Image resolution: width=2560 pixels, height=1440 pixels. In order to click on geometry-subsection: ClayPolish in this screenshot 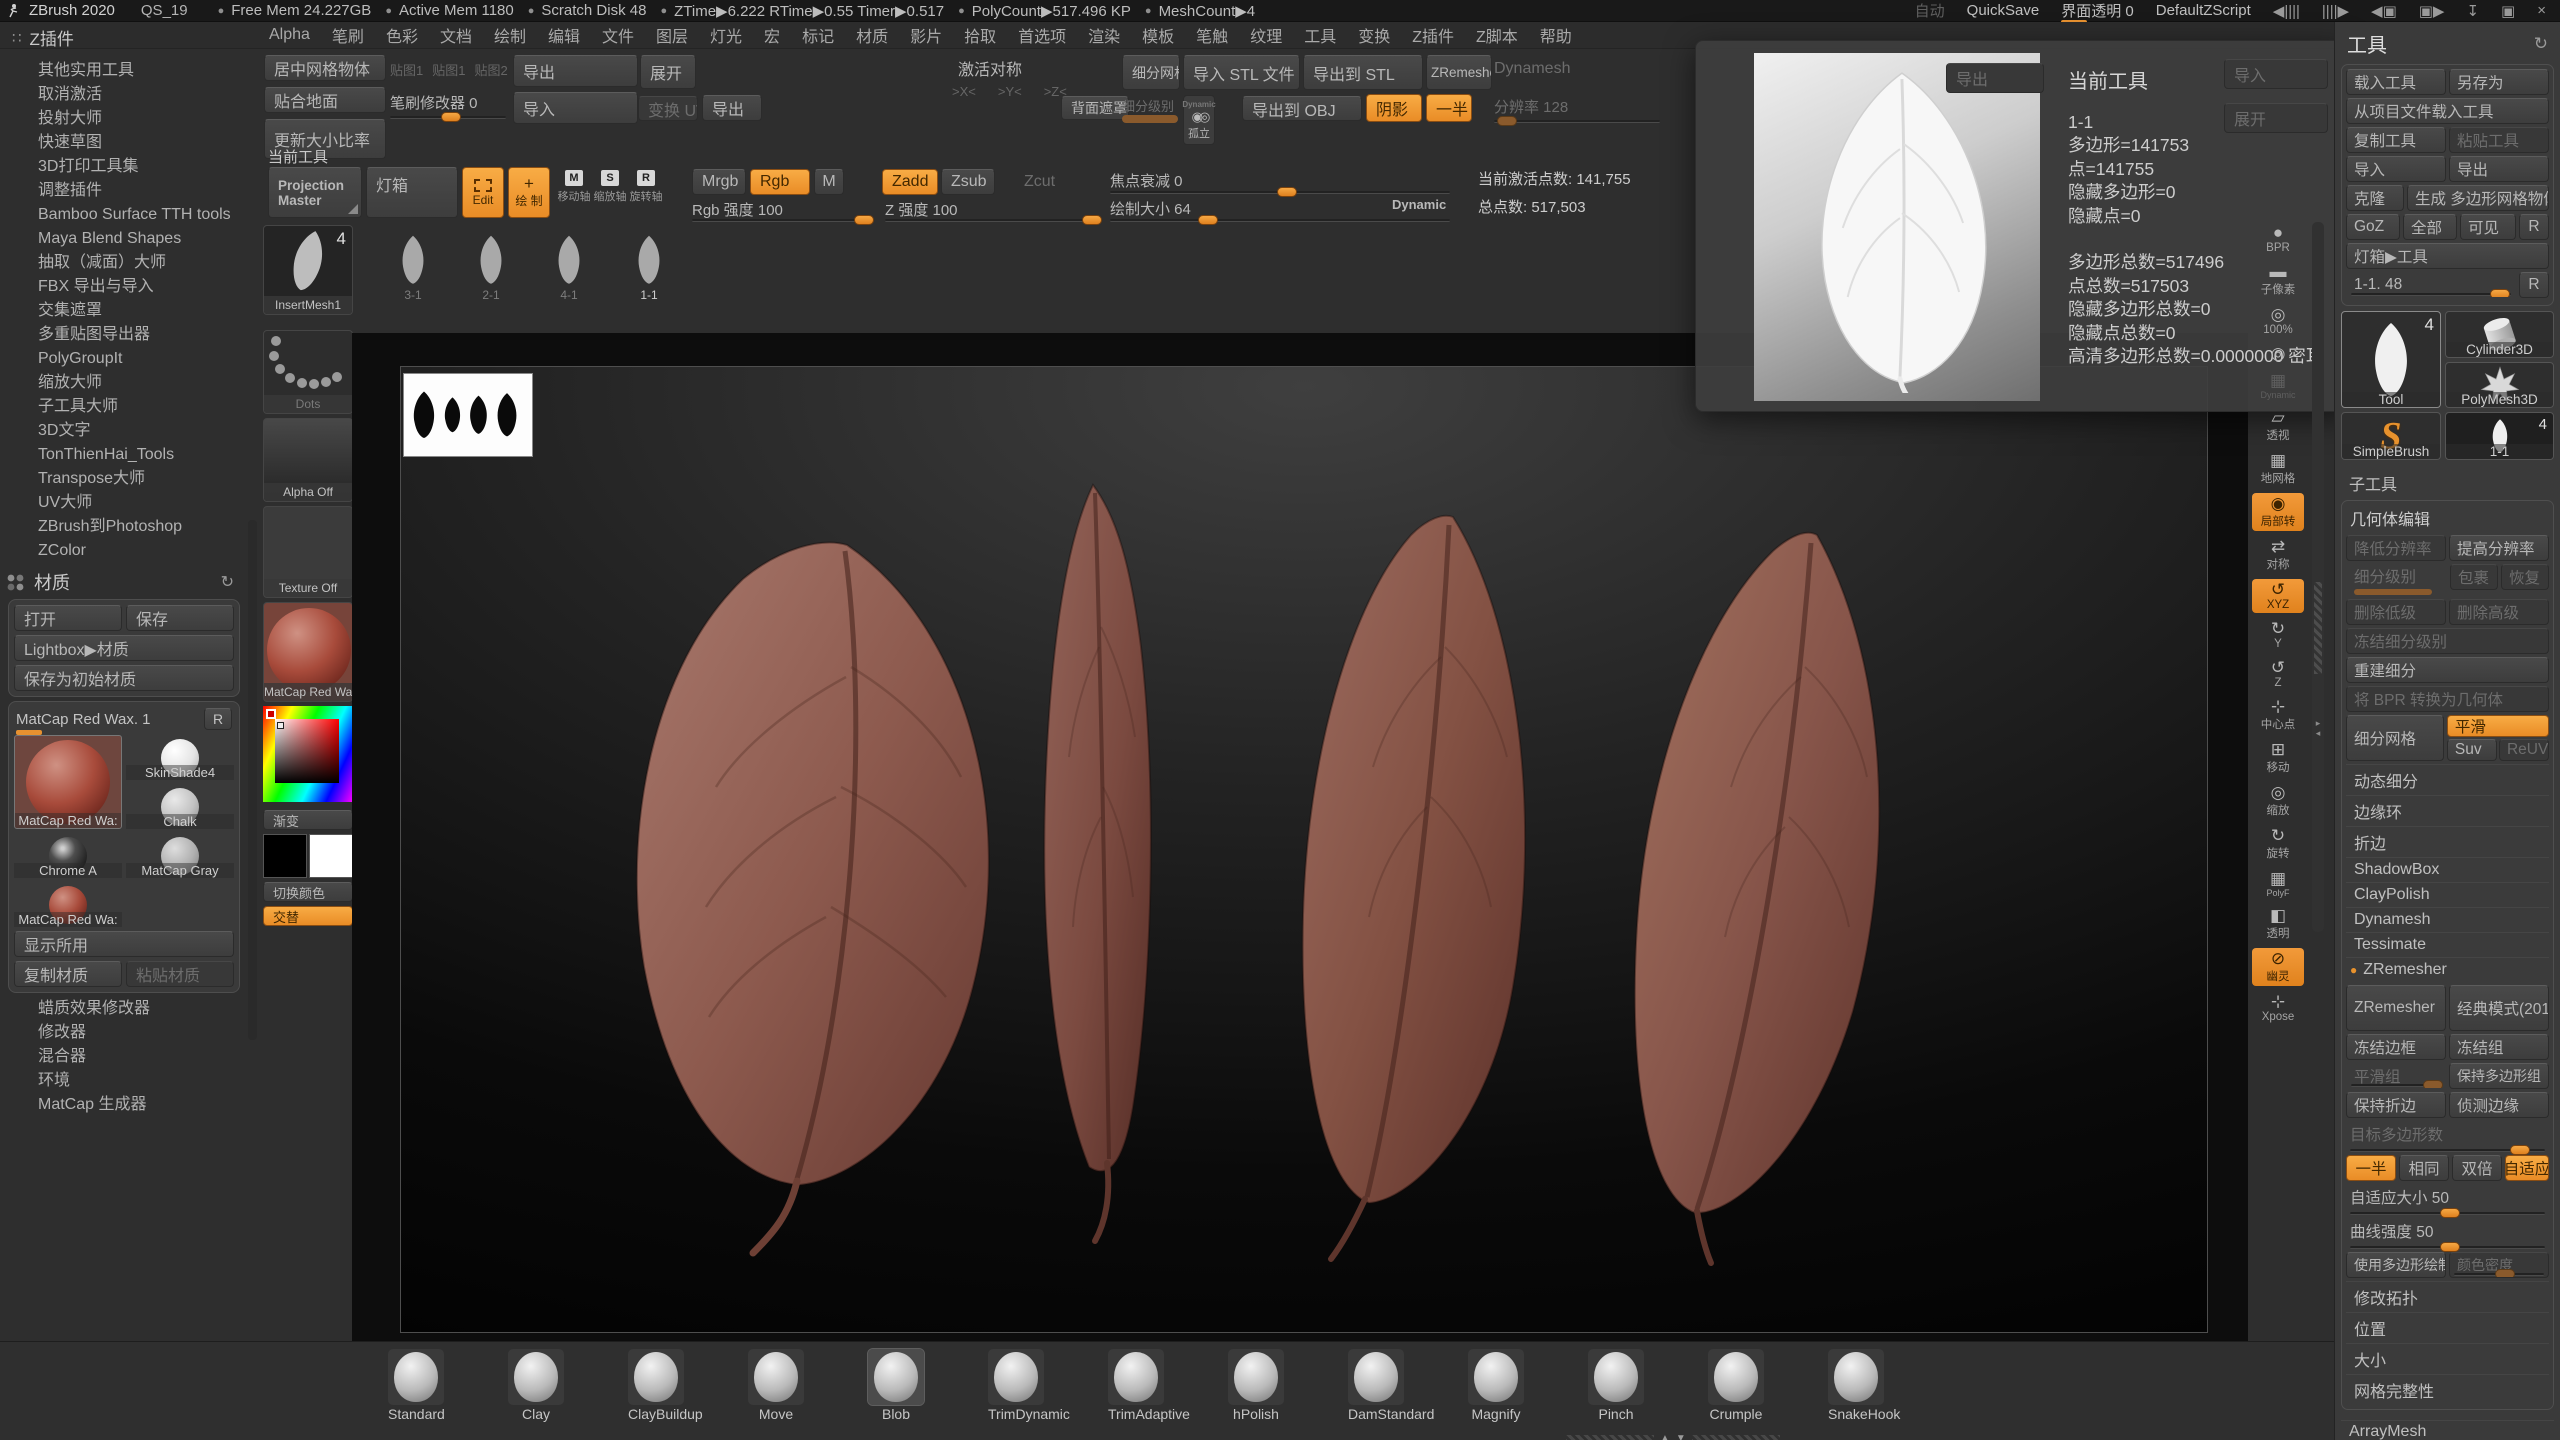, I will do `click(2447, 894)`.